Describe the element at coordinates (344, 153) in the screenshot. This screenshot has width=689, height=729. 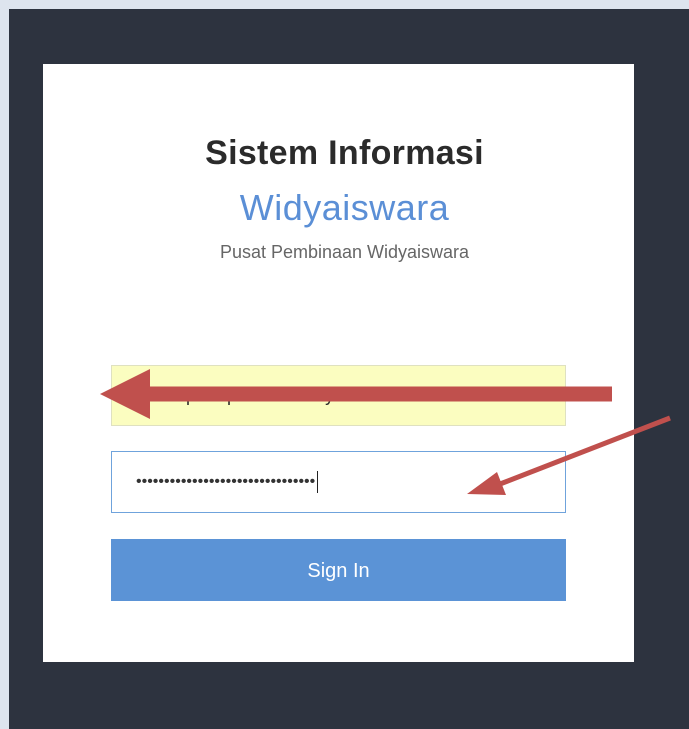
I see `app-title: Sistem Informasi` at that location.